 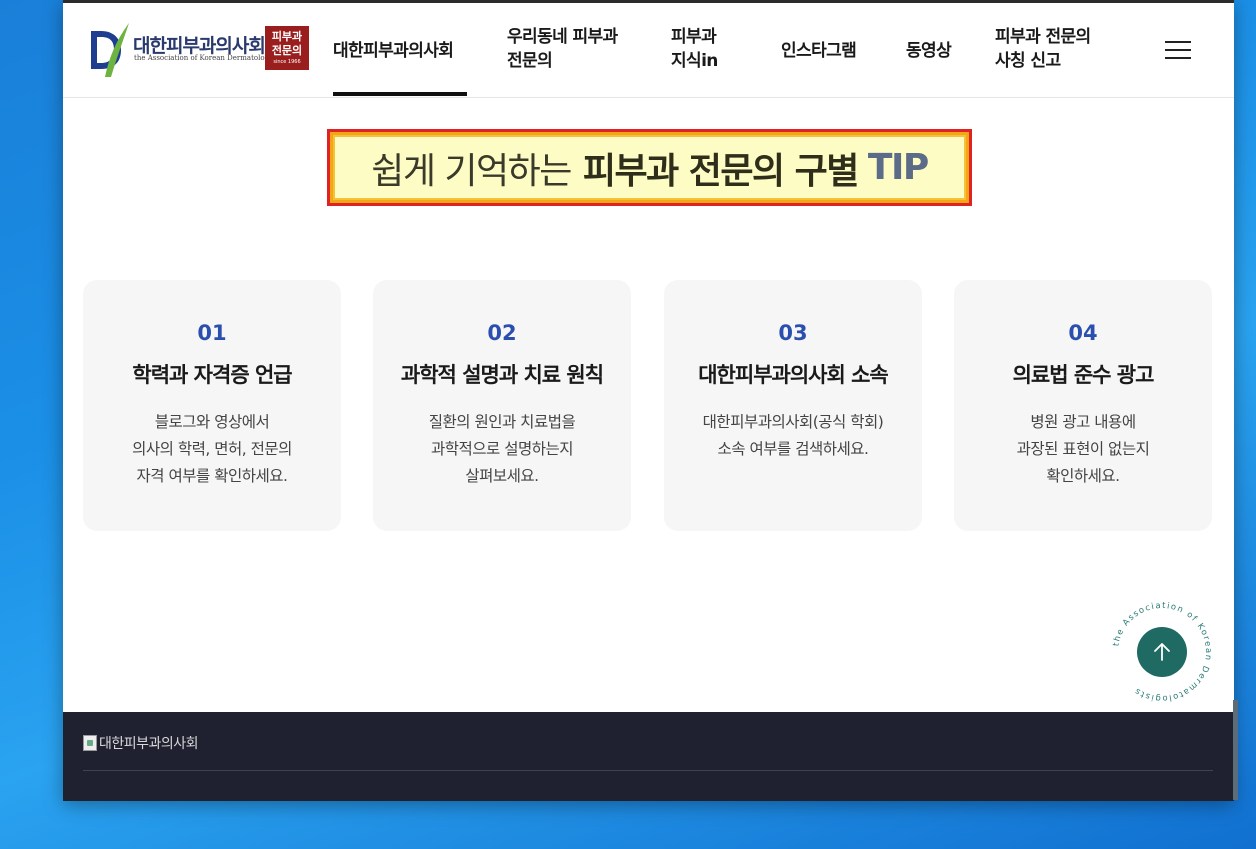 I want to click on footer-logo: 대한피부과의사회, so click(x=141, y=743).